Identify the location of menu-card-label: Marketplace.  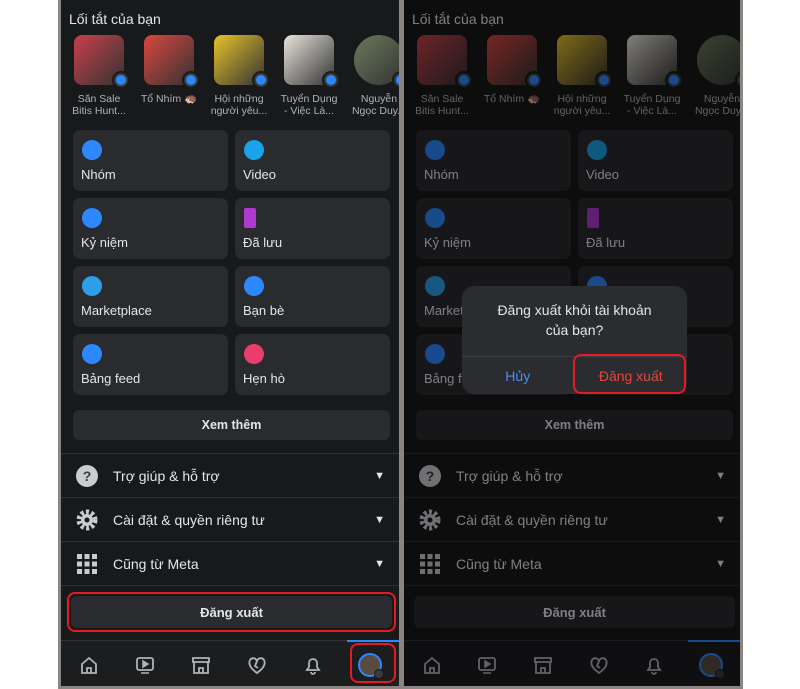
(116, 310).